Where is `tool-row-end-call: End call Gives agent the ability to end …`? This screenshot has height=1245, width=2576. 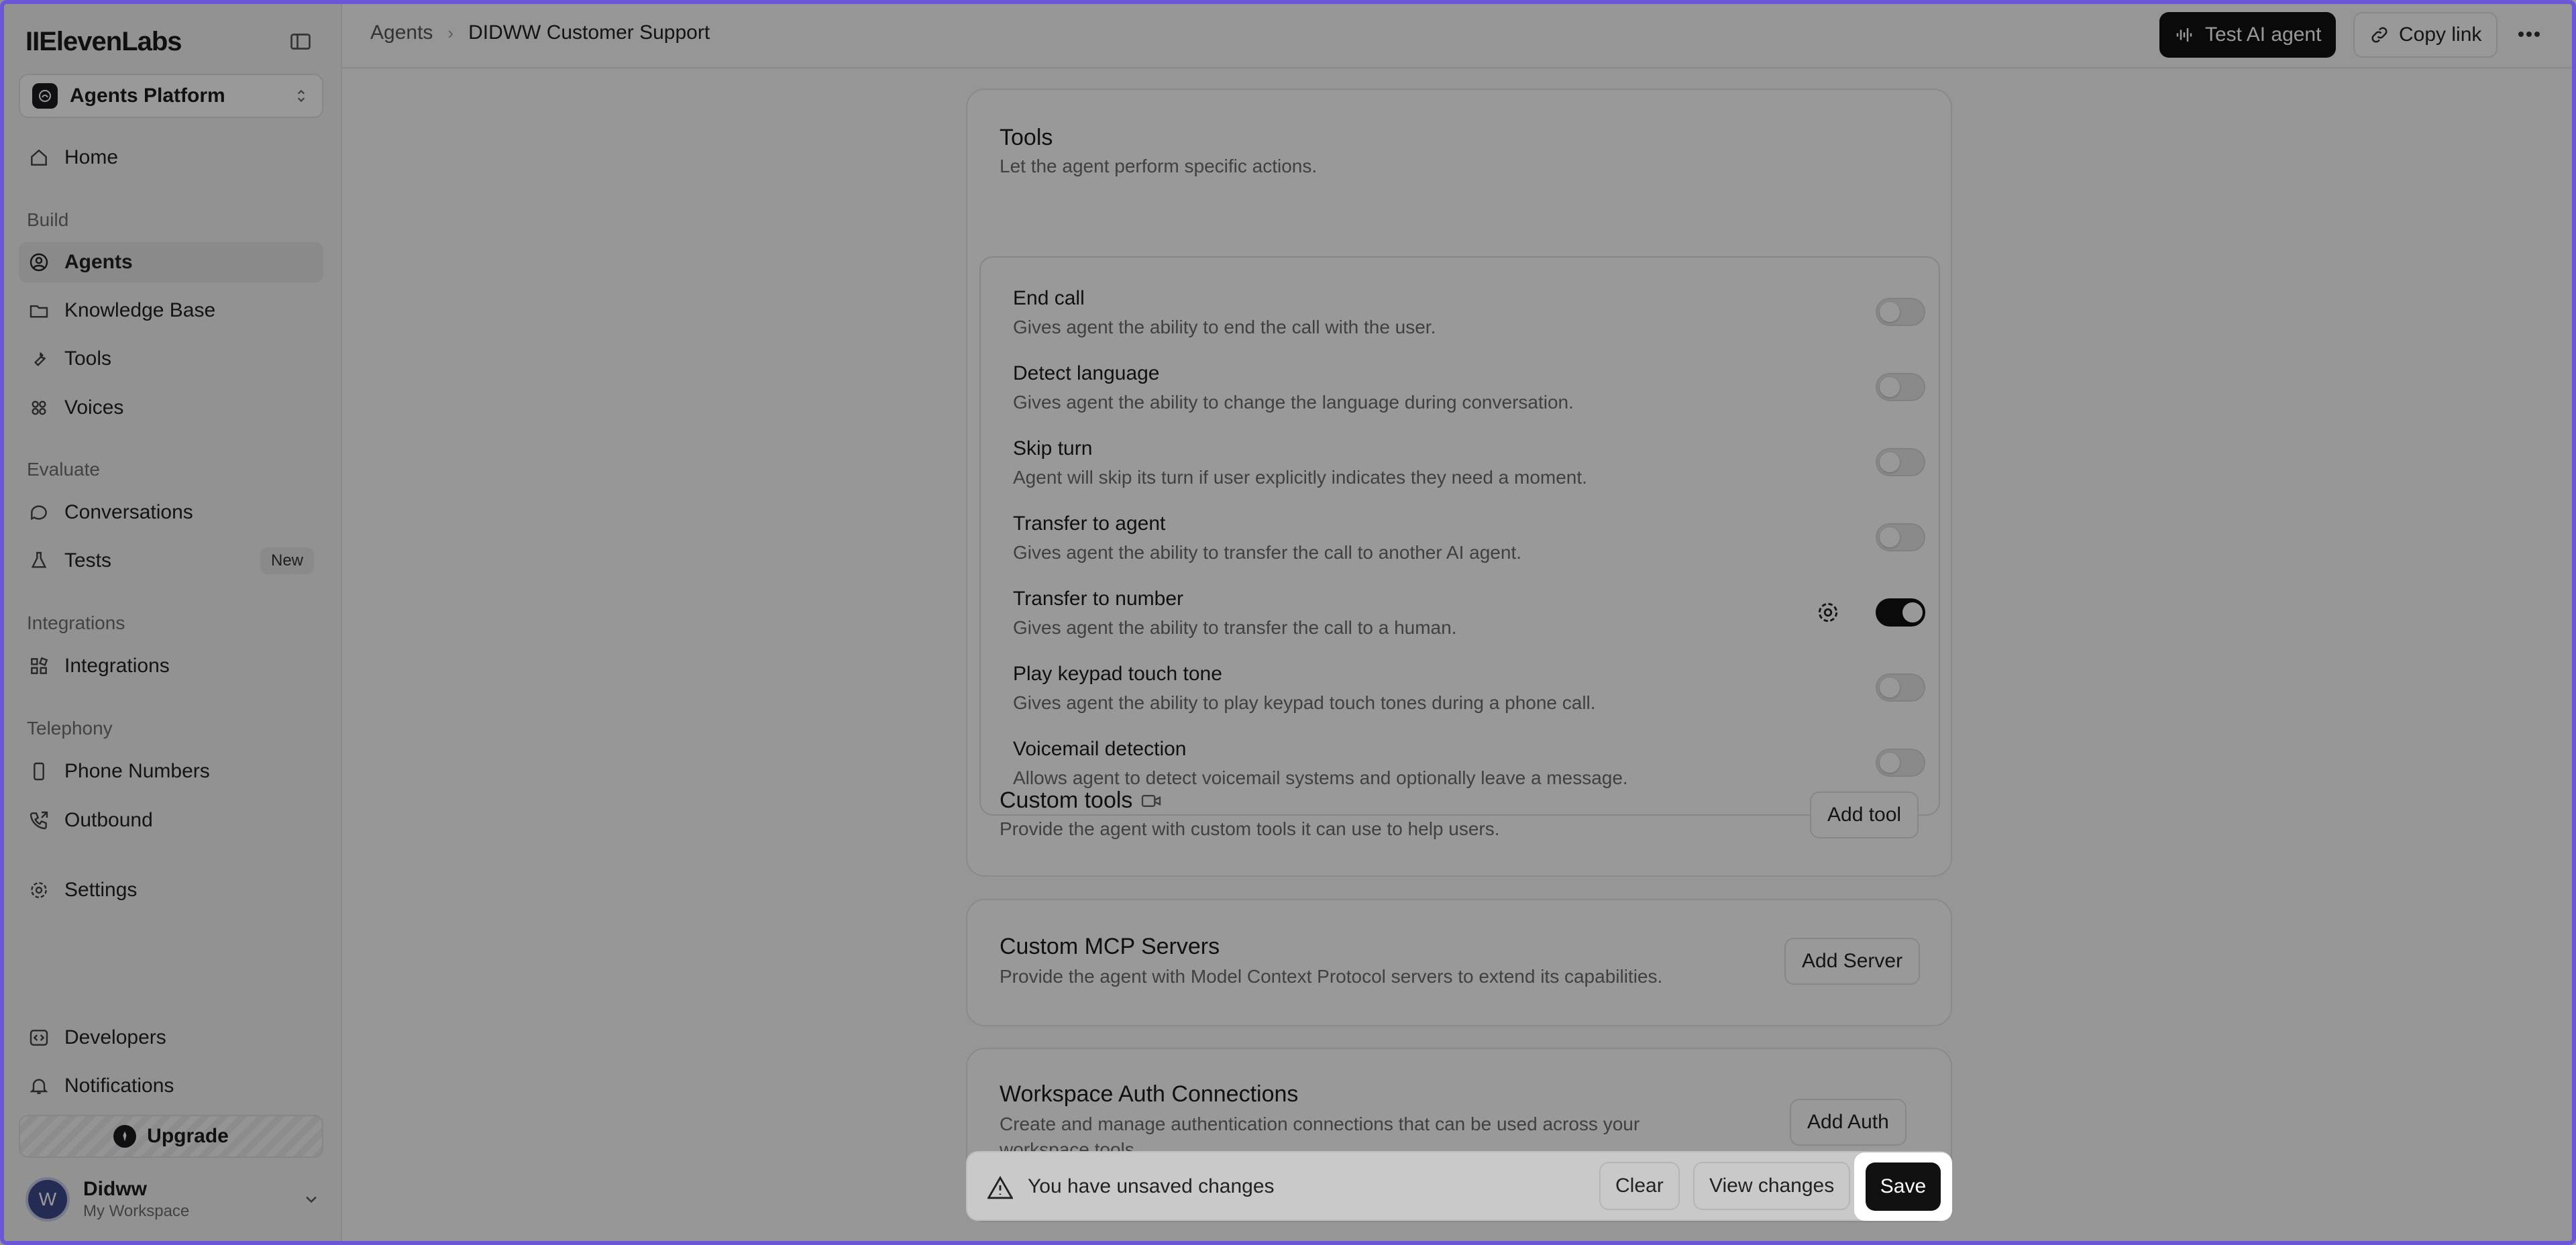
tool-row-end-call: End call Gives agent the ability to end … is located at coordinates (1460, 318).